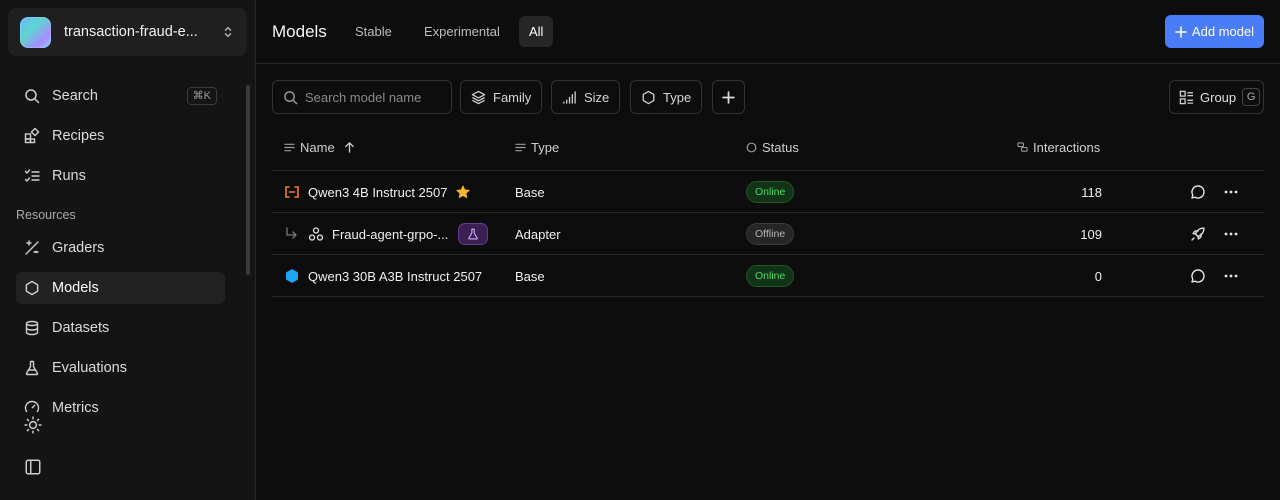 The height and width of the screenshot is (500, 1280). What do you see at coordinates (35, 32) in the screenshot?
I see `project-logo` at bounding box center [35, 32].